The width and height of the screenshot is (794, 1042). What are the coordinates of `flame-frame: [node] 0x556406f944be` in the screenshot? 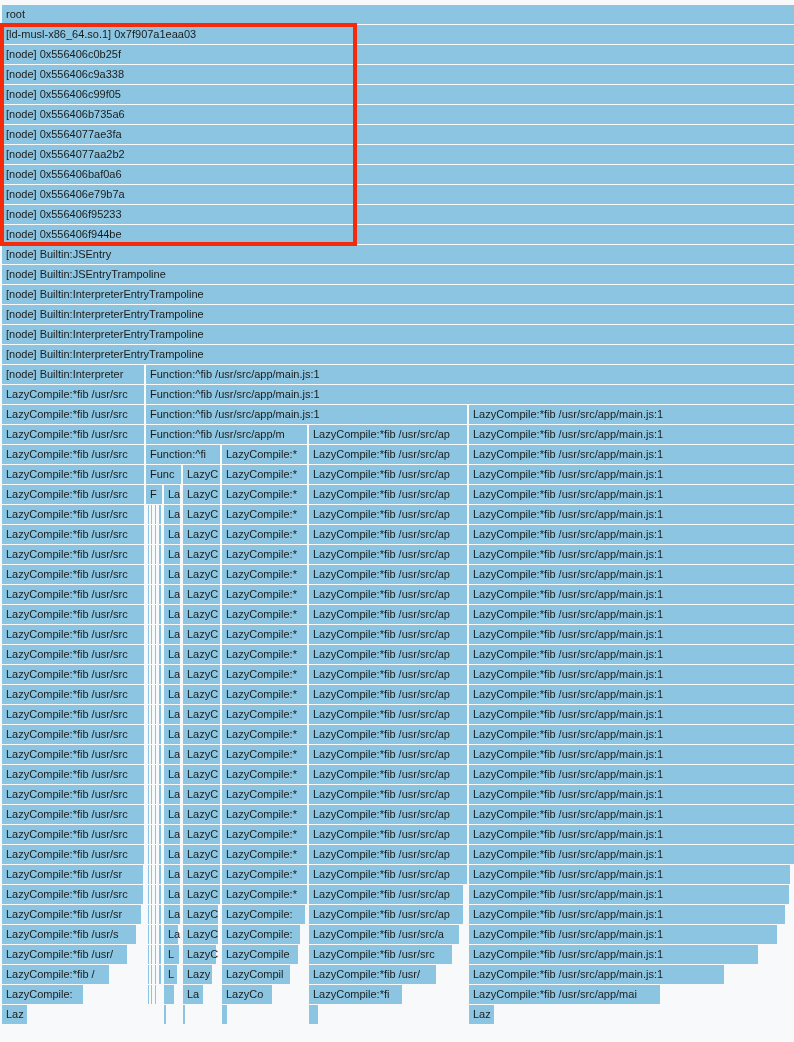 It's located at (398, 234).